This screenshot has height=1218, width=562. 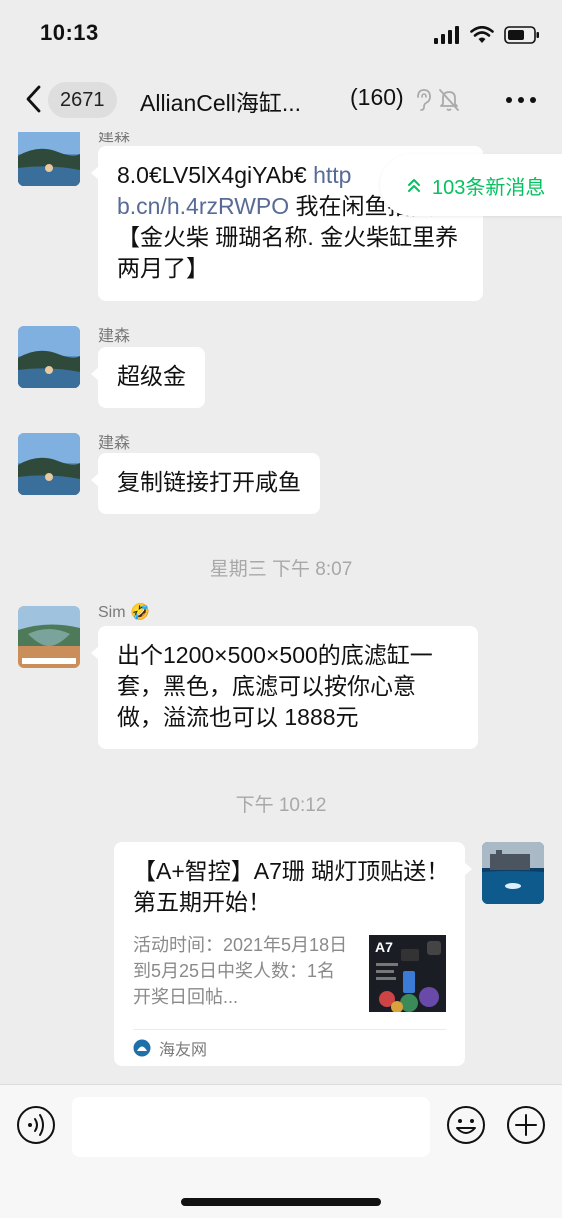 I want to click on new-messages-badge: 103条新消息, so click(x=471, y=185).